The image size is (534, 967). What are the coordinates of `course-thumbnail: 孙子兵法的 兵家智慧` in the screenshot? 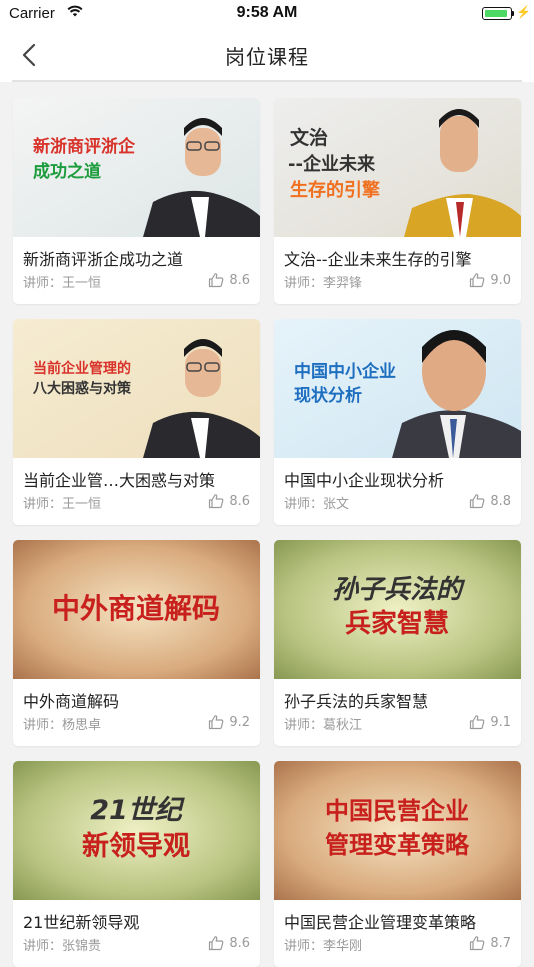 It's located at (397, 609).